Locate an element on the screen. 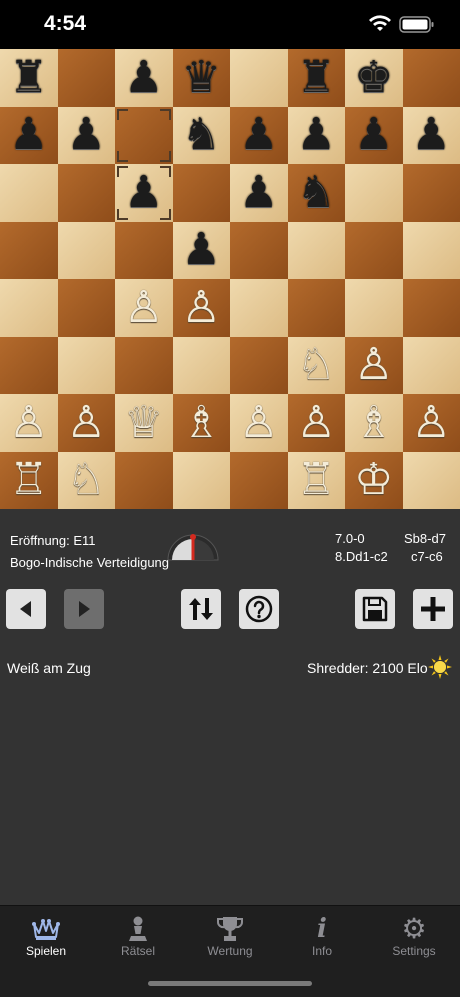 The width and height of the screenshot is (460, 997). white-queen-piece: ♕ is located at coordinates (143, 423).